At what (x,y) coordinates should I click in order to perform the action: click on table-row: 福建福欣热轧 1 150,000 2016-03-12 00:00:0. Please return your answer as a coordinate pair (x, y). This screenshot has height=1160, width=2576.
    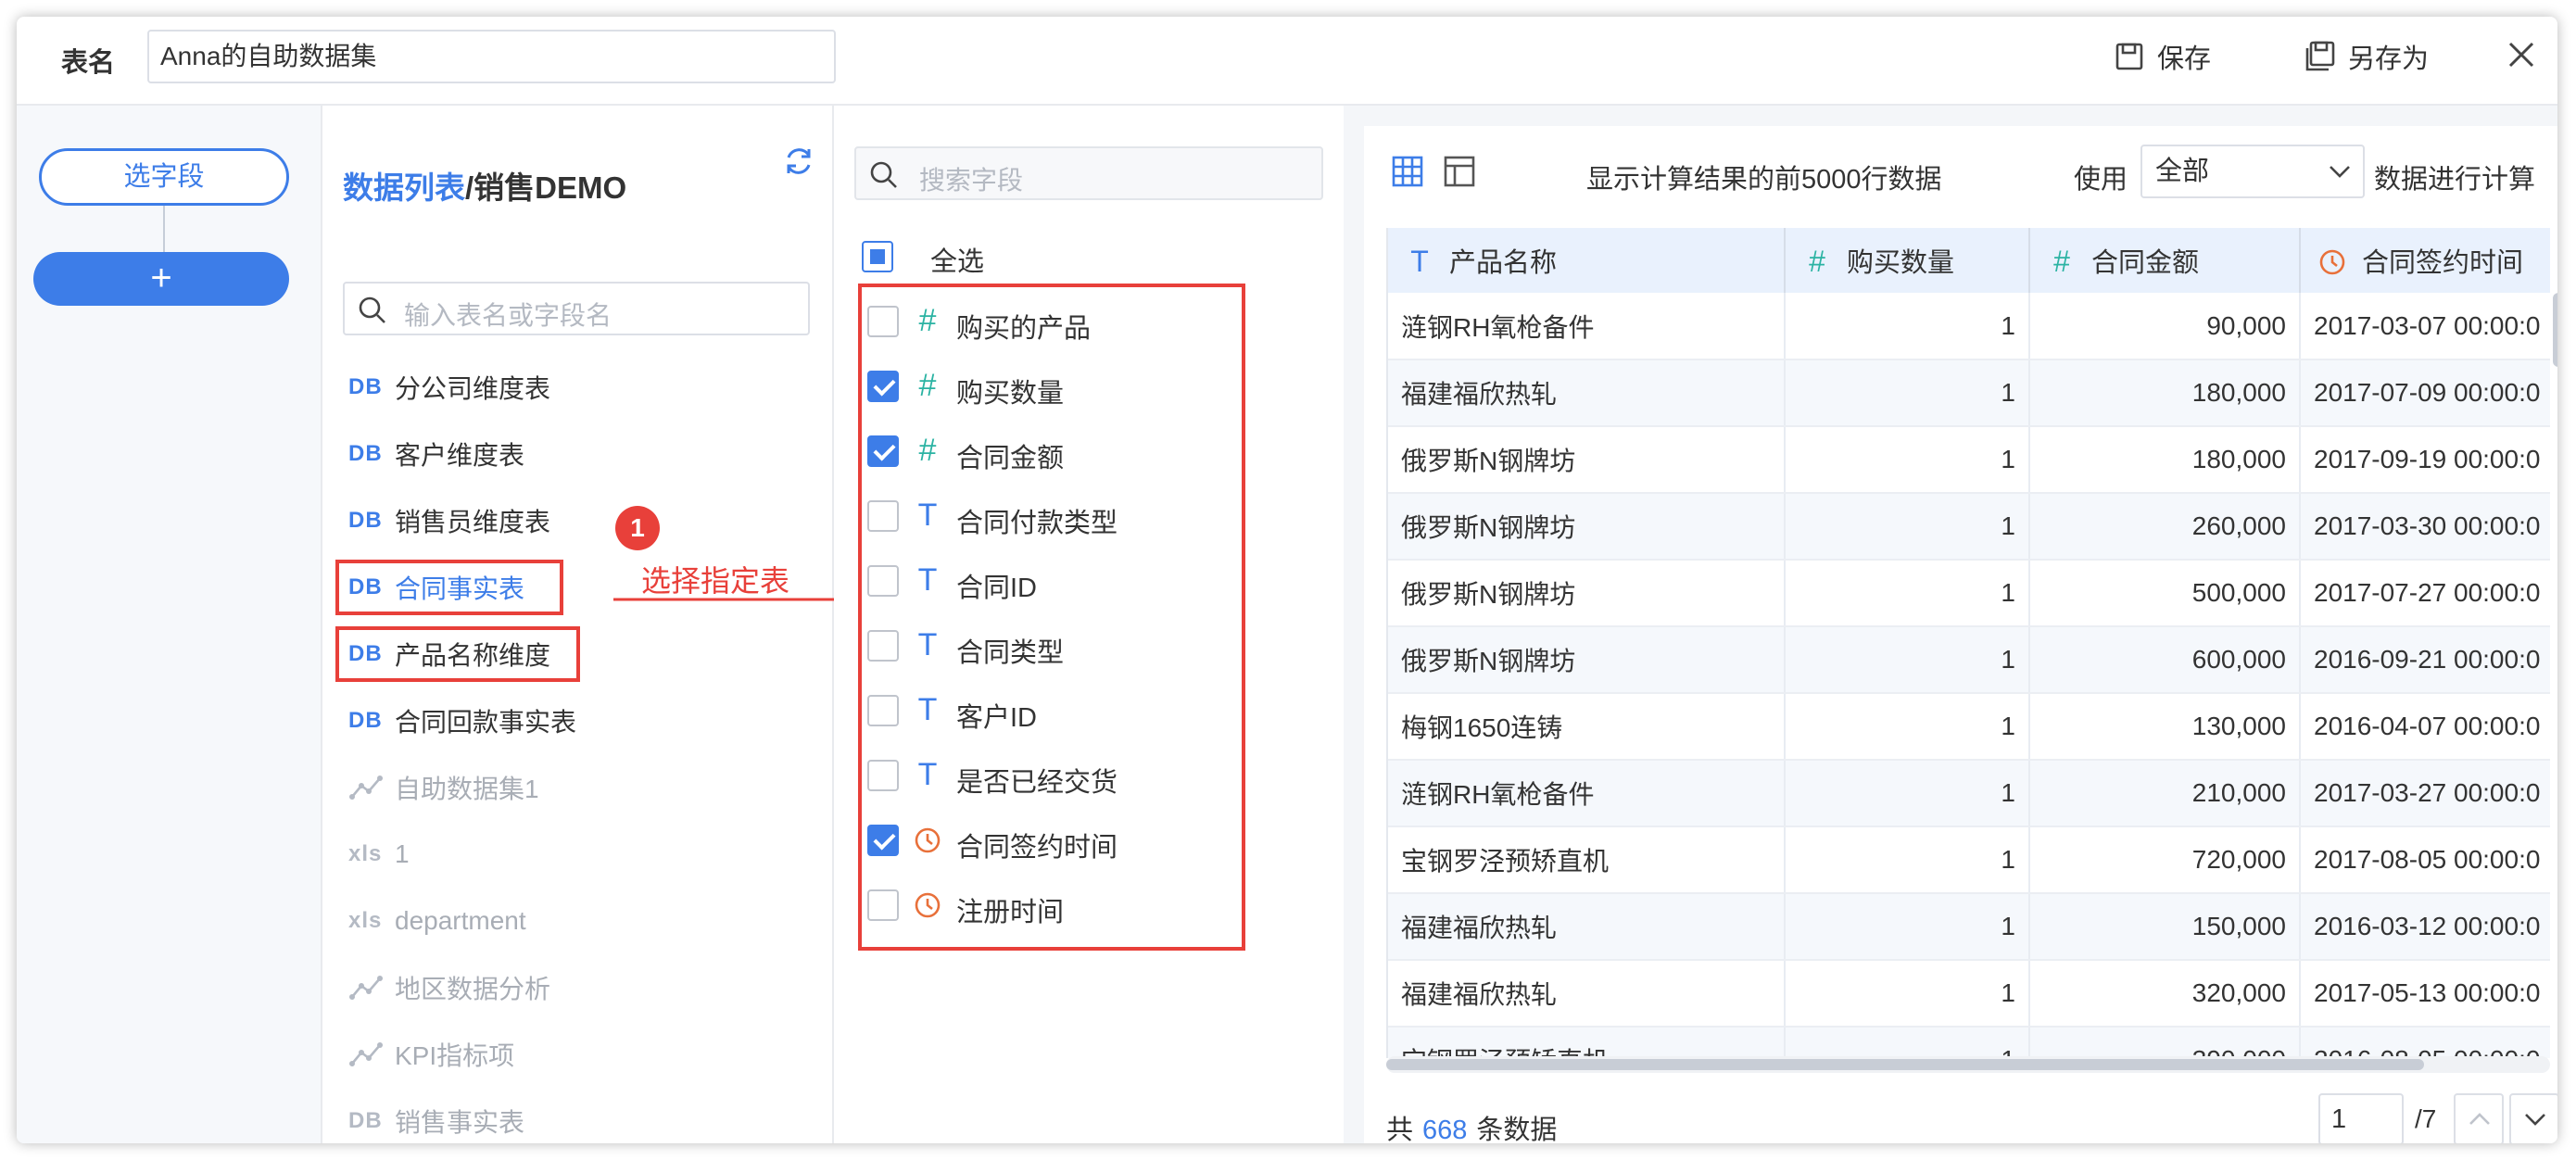
    Looking at the image, I should click on (1969, 927).